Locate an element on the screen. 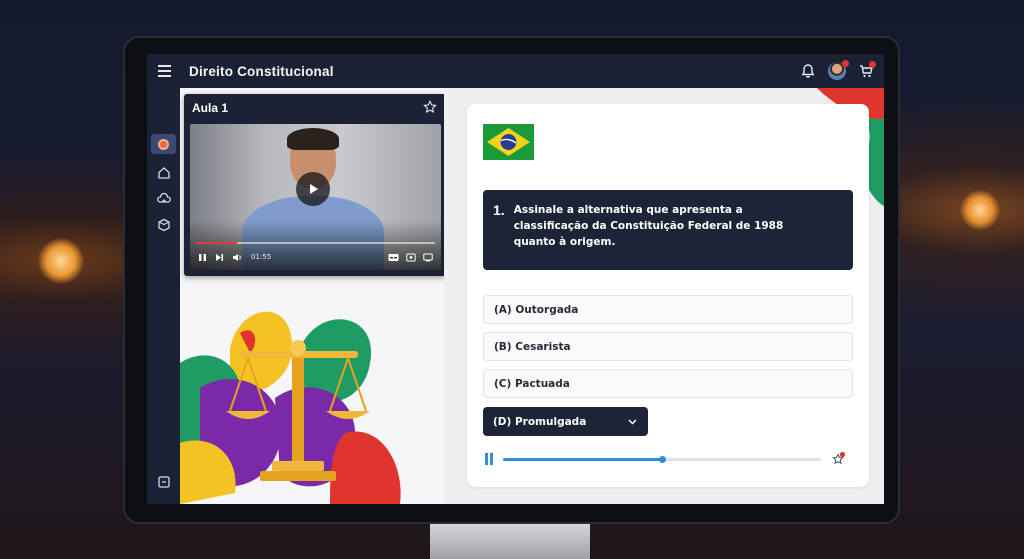 The image size is (1024, 559). video-controls-right is located at coordinates (410, 257).